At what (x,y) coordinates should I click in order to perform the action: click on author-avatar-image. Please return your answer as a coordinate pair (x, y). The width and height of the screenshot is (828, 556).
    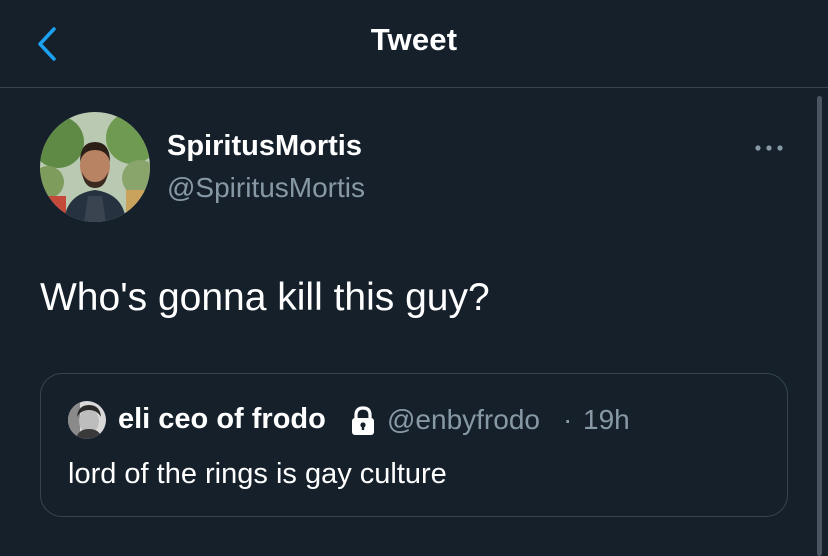
    Looking at the image, I should click on (95, 167).